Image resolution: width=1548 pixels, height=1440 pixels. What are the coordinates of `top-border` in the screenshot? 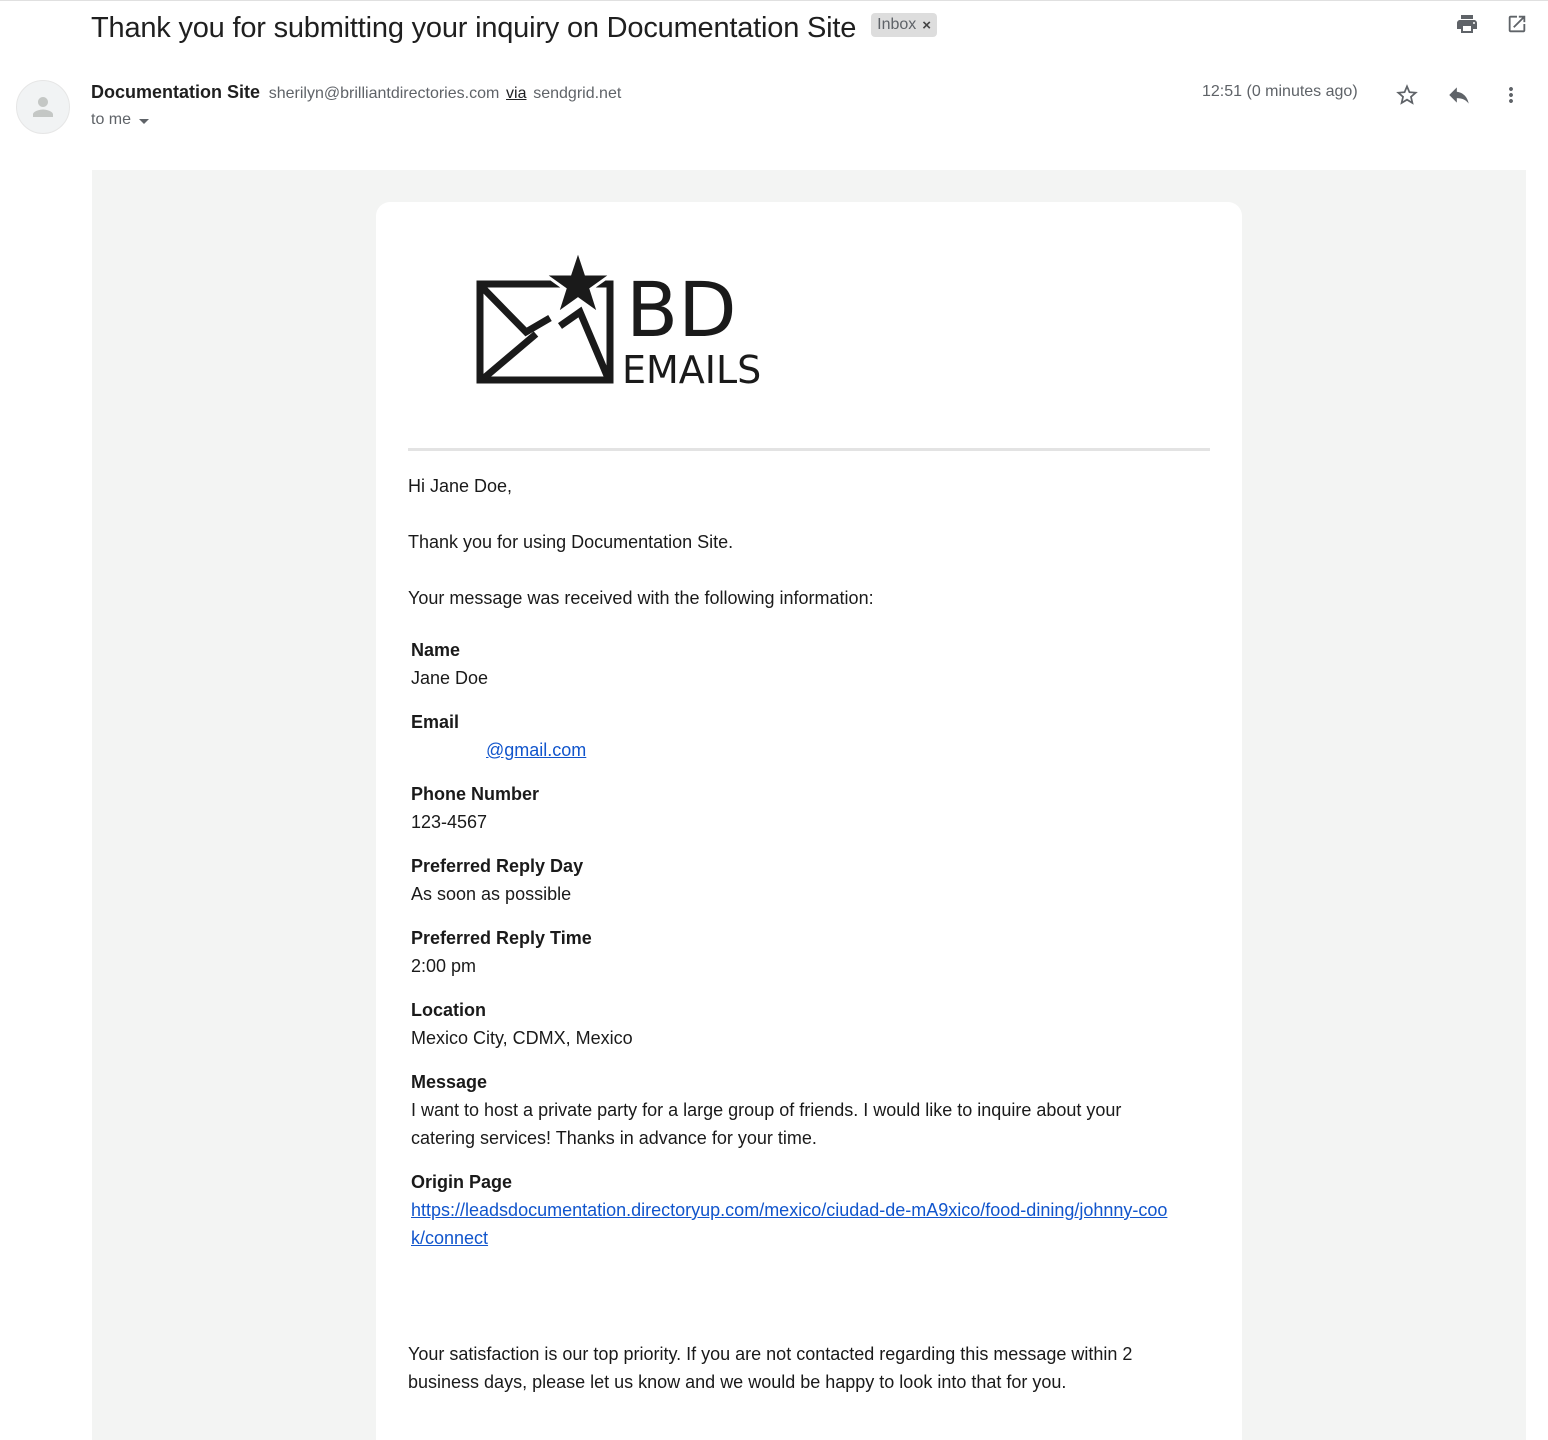 It's located at (774, 0).